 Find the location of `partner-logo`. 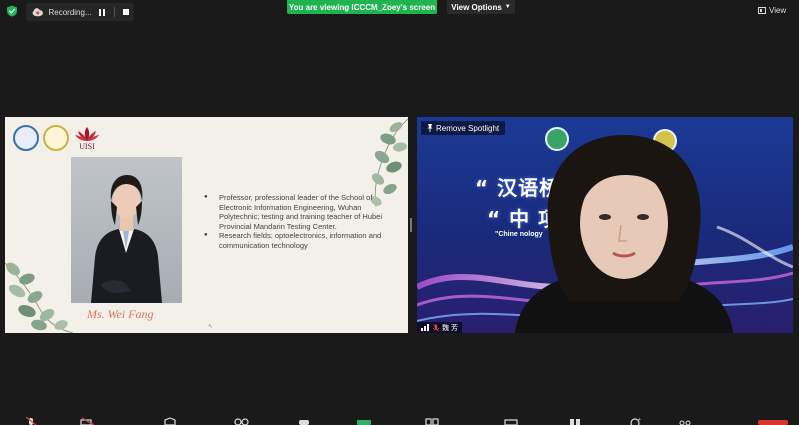

partner-logo is located at coordinates (56, 138).